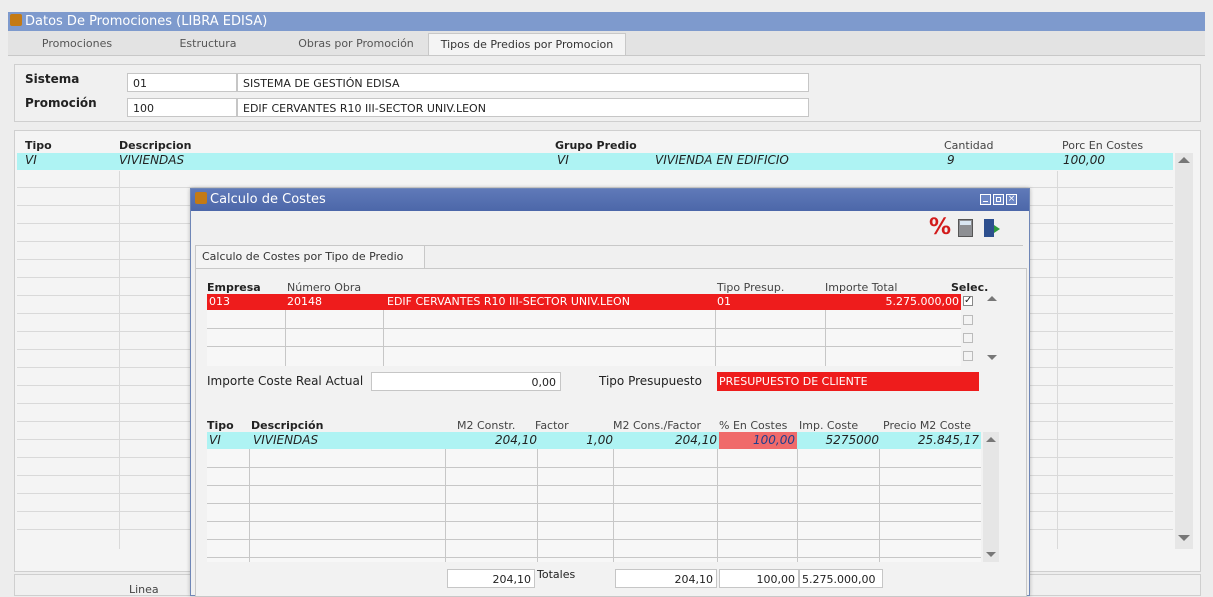 Image resolution: width=1213 pixels, height=597 pixels. Describe the element at coordinates (155, 145) in the screenshot. I see `col-descripcion: Descripcion` at that location.